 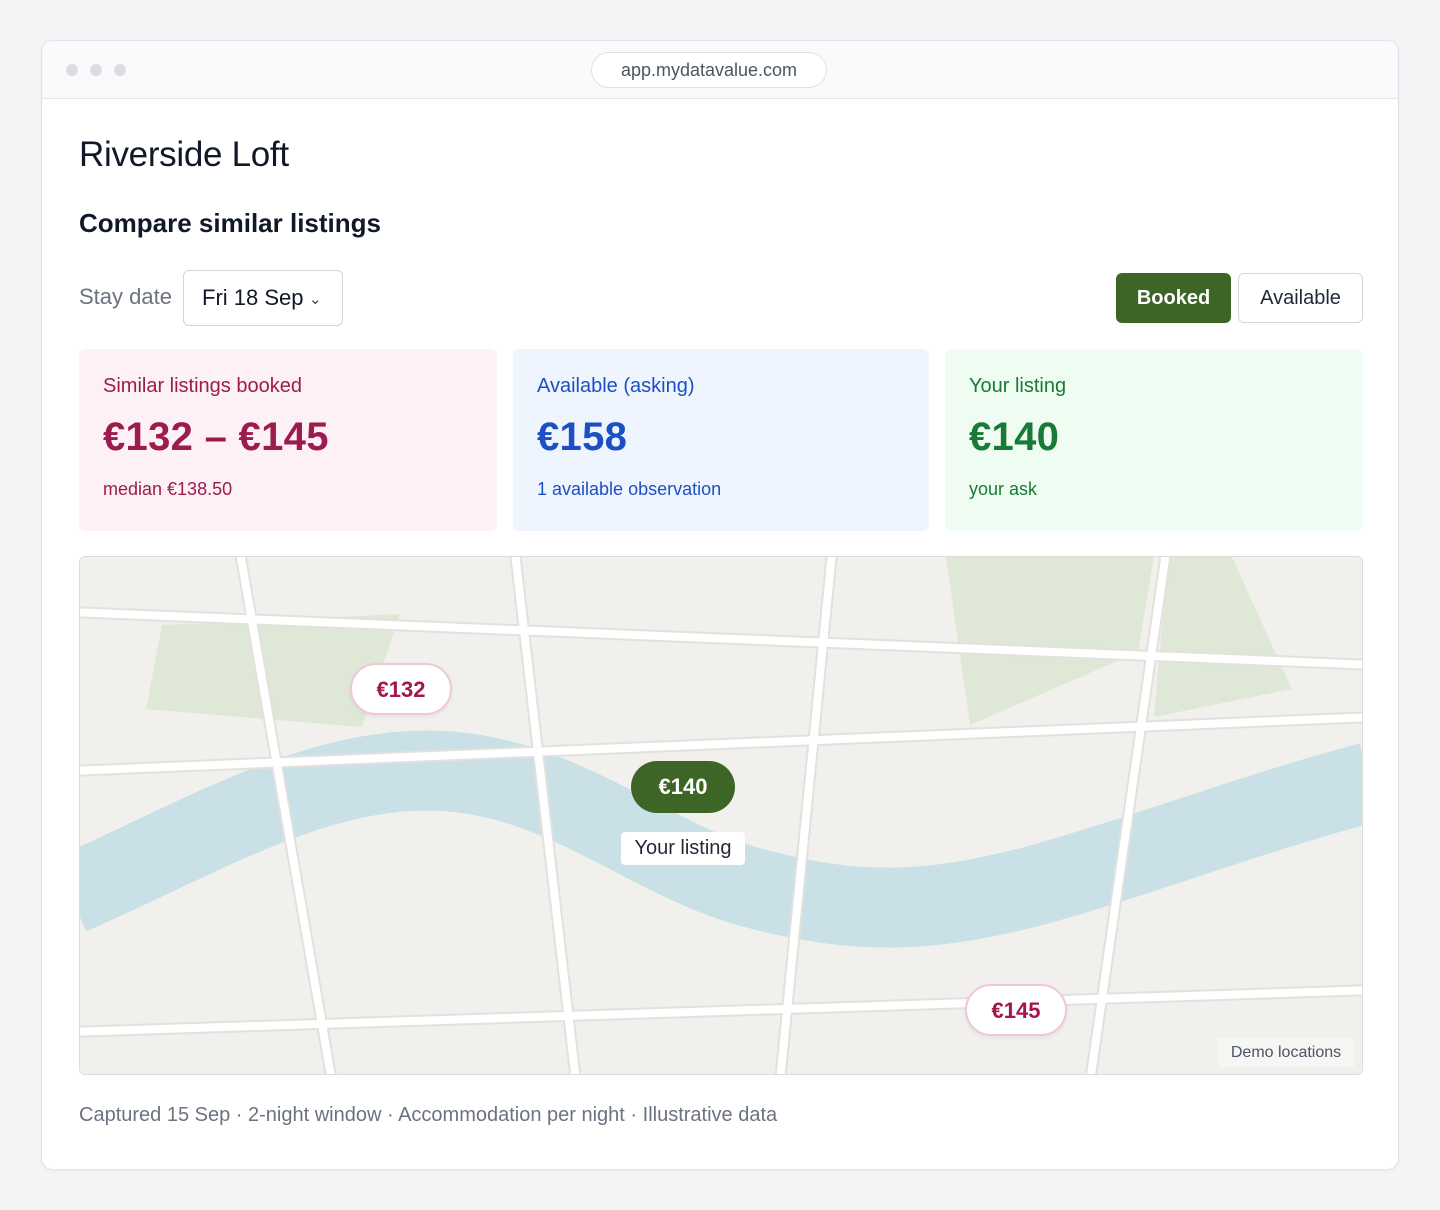 What do you see at coordinates (709, 70) in the screenshot?
I see `url-bar: app.mydatavalue.com` at bounding box center [709, 70].